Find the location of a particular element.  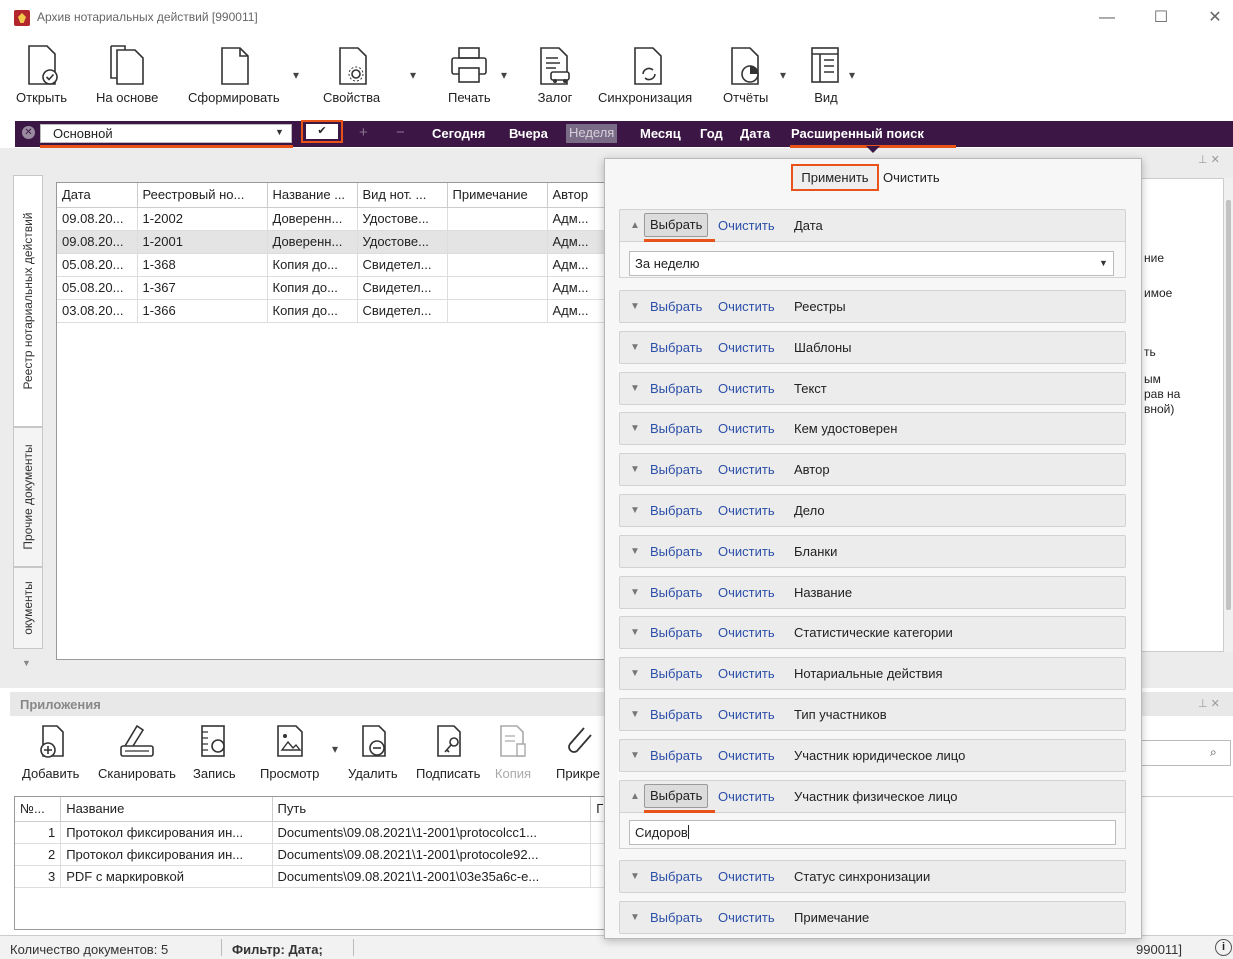

properties-button: Свойства is located at coordinates (351, 74).